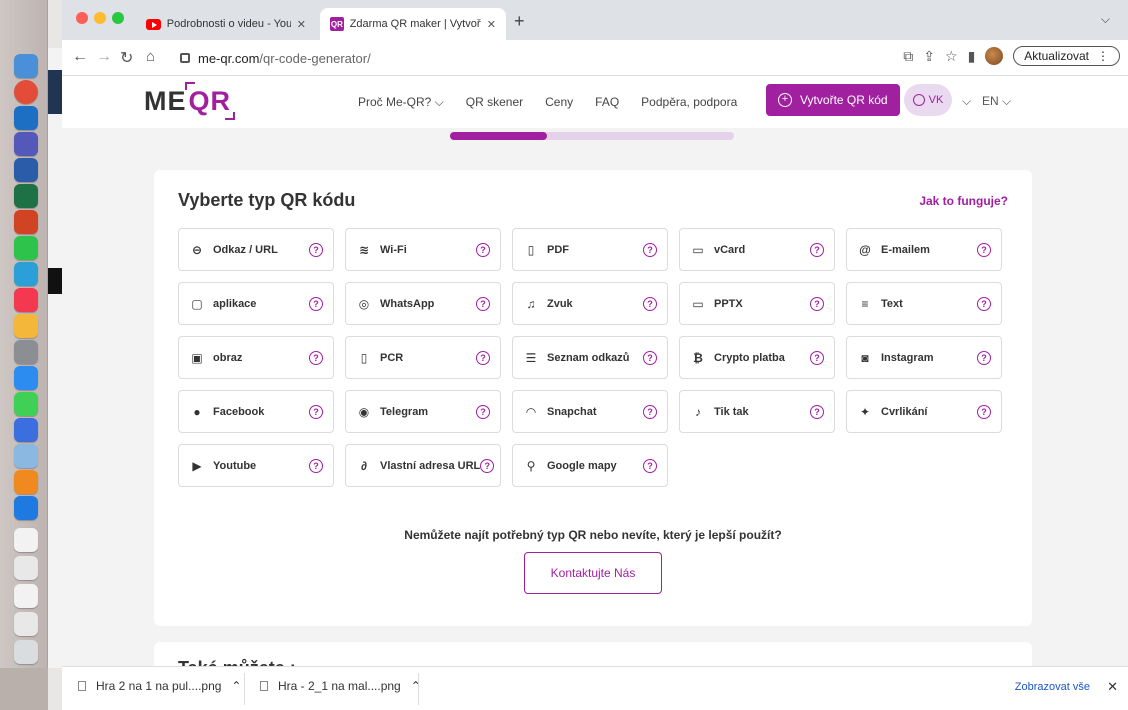 Image resolution: width=1128 pixels, height=710 pixels. I want to click on qr-type-tile: ⚲ Google mapy?, so click(590, 465).